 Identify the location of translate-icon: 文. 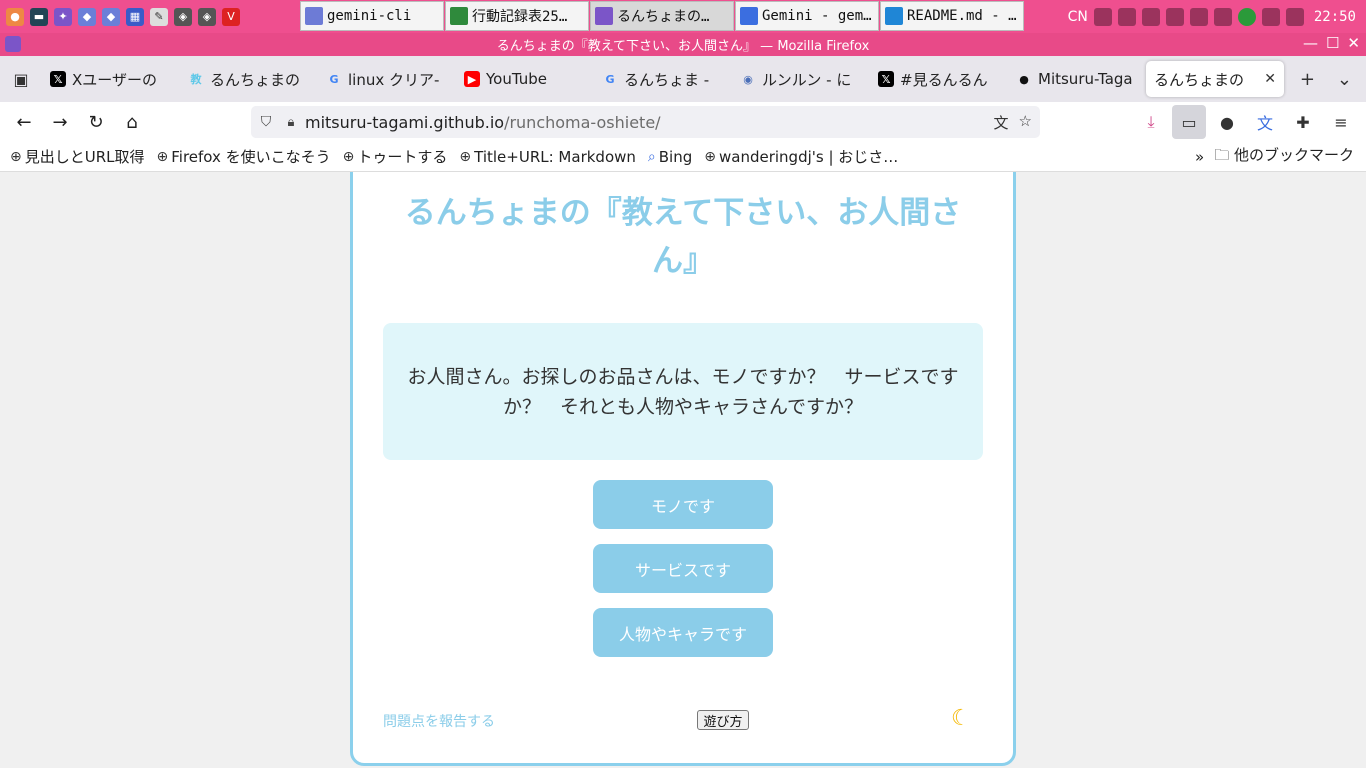
(1001, 122).